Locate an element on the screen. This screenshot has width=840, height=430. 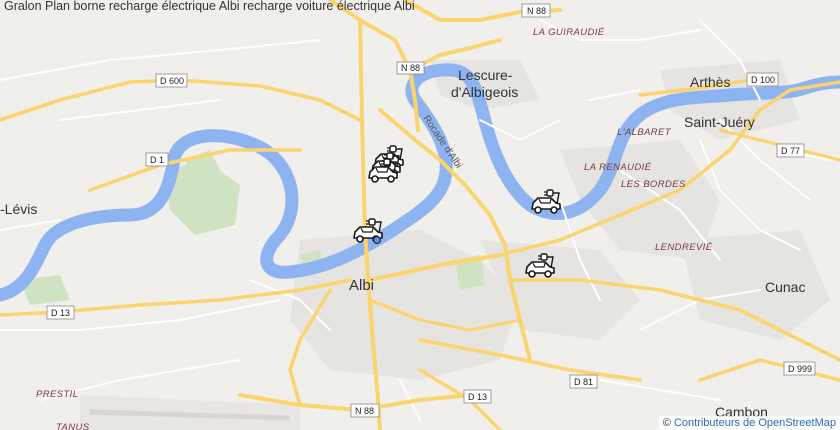
shield-d600: D 600 is located at coordinates (171, 80).